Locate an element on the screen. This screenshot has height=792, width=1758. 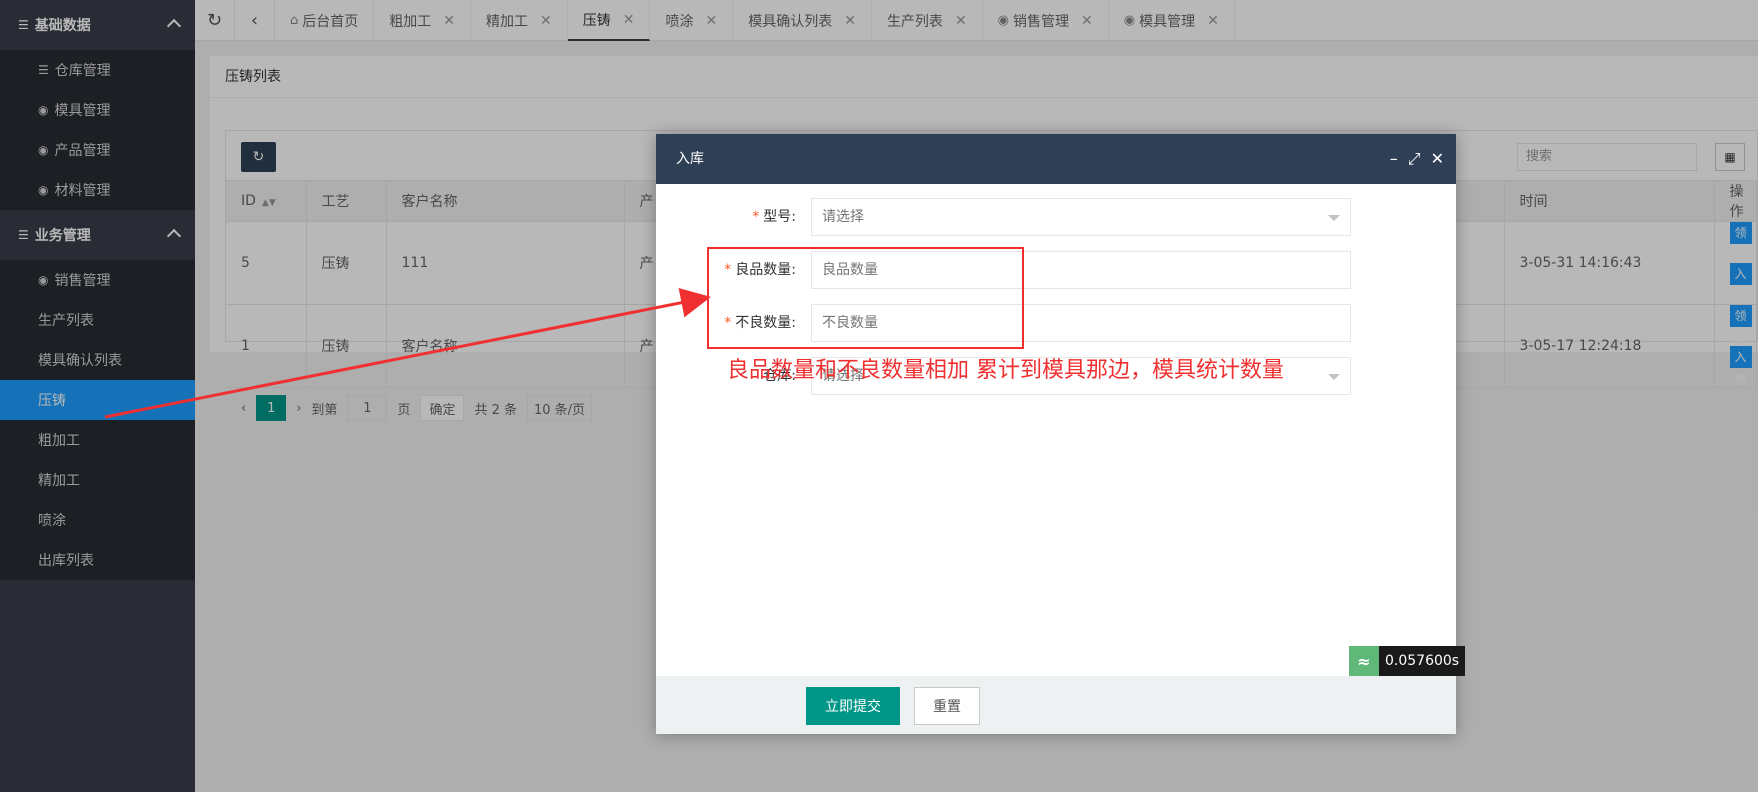
modal-title: 入库 is located at coordinates (690, 159).